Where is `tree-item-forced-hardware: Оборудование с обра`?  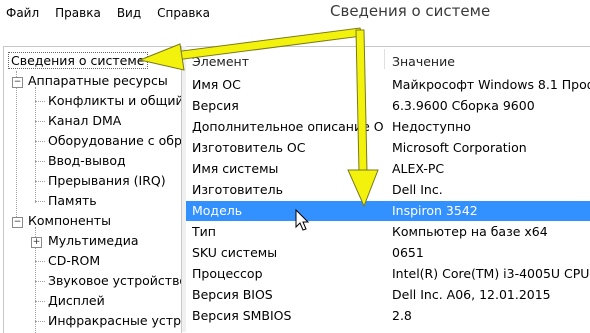
tree-item-forced-hardware: Оборудование с обра is located at coordinates (114, 141).